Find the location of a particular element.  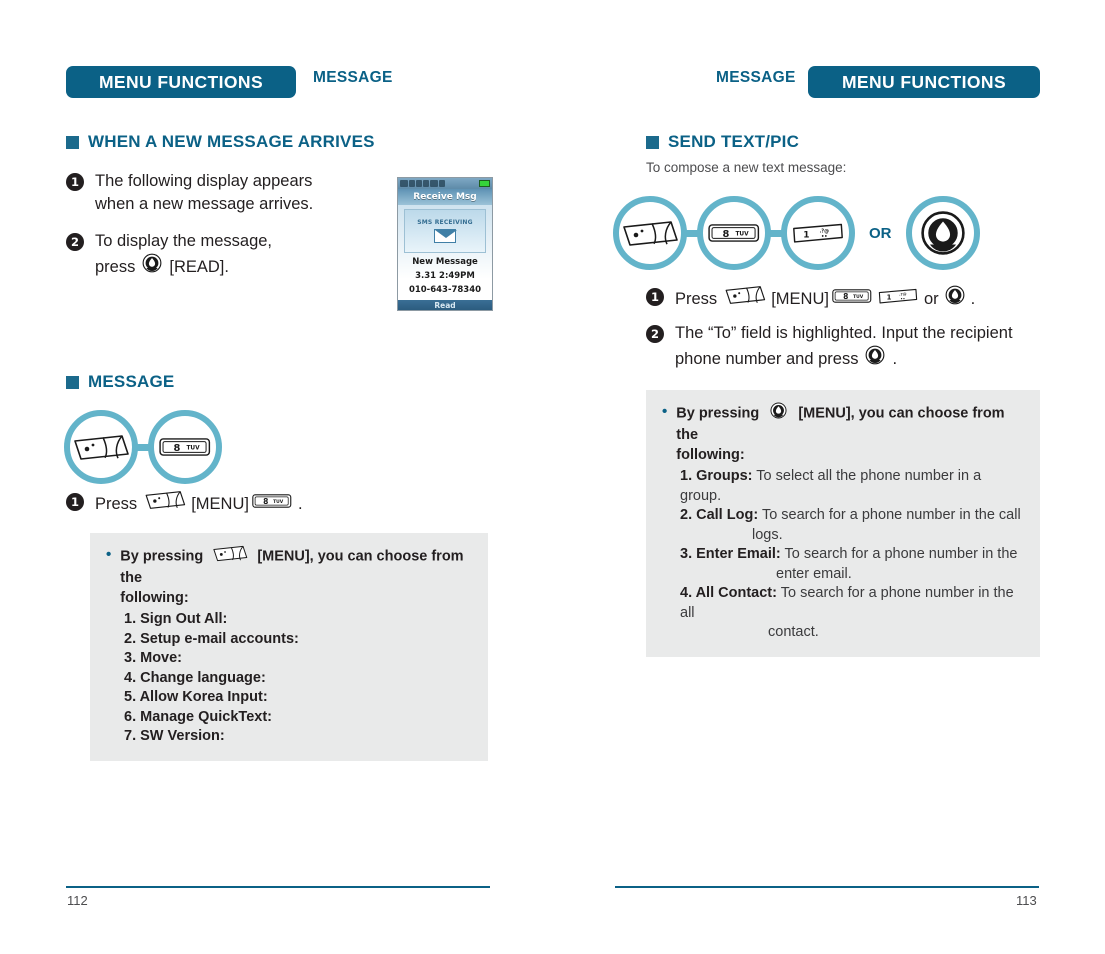

key-sequence-right: OR is located at coordinates (796, 233).